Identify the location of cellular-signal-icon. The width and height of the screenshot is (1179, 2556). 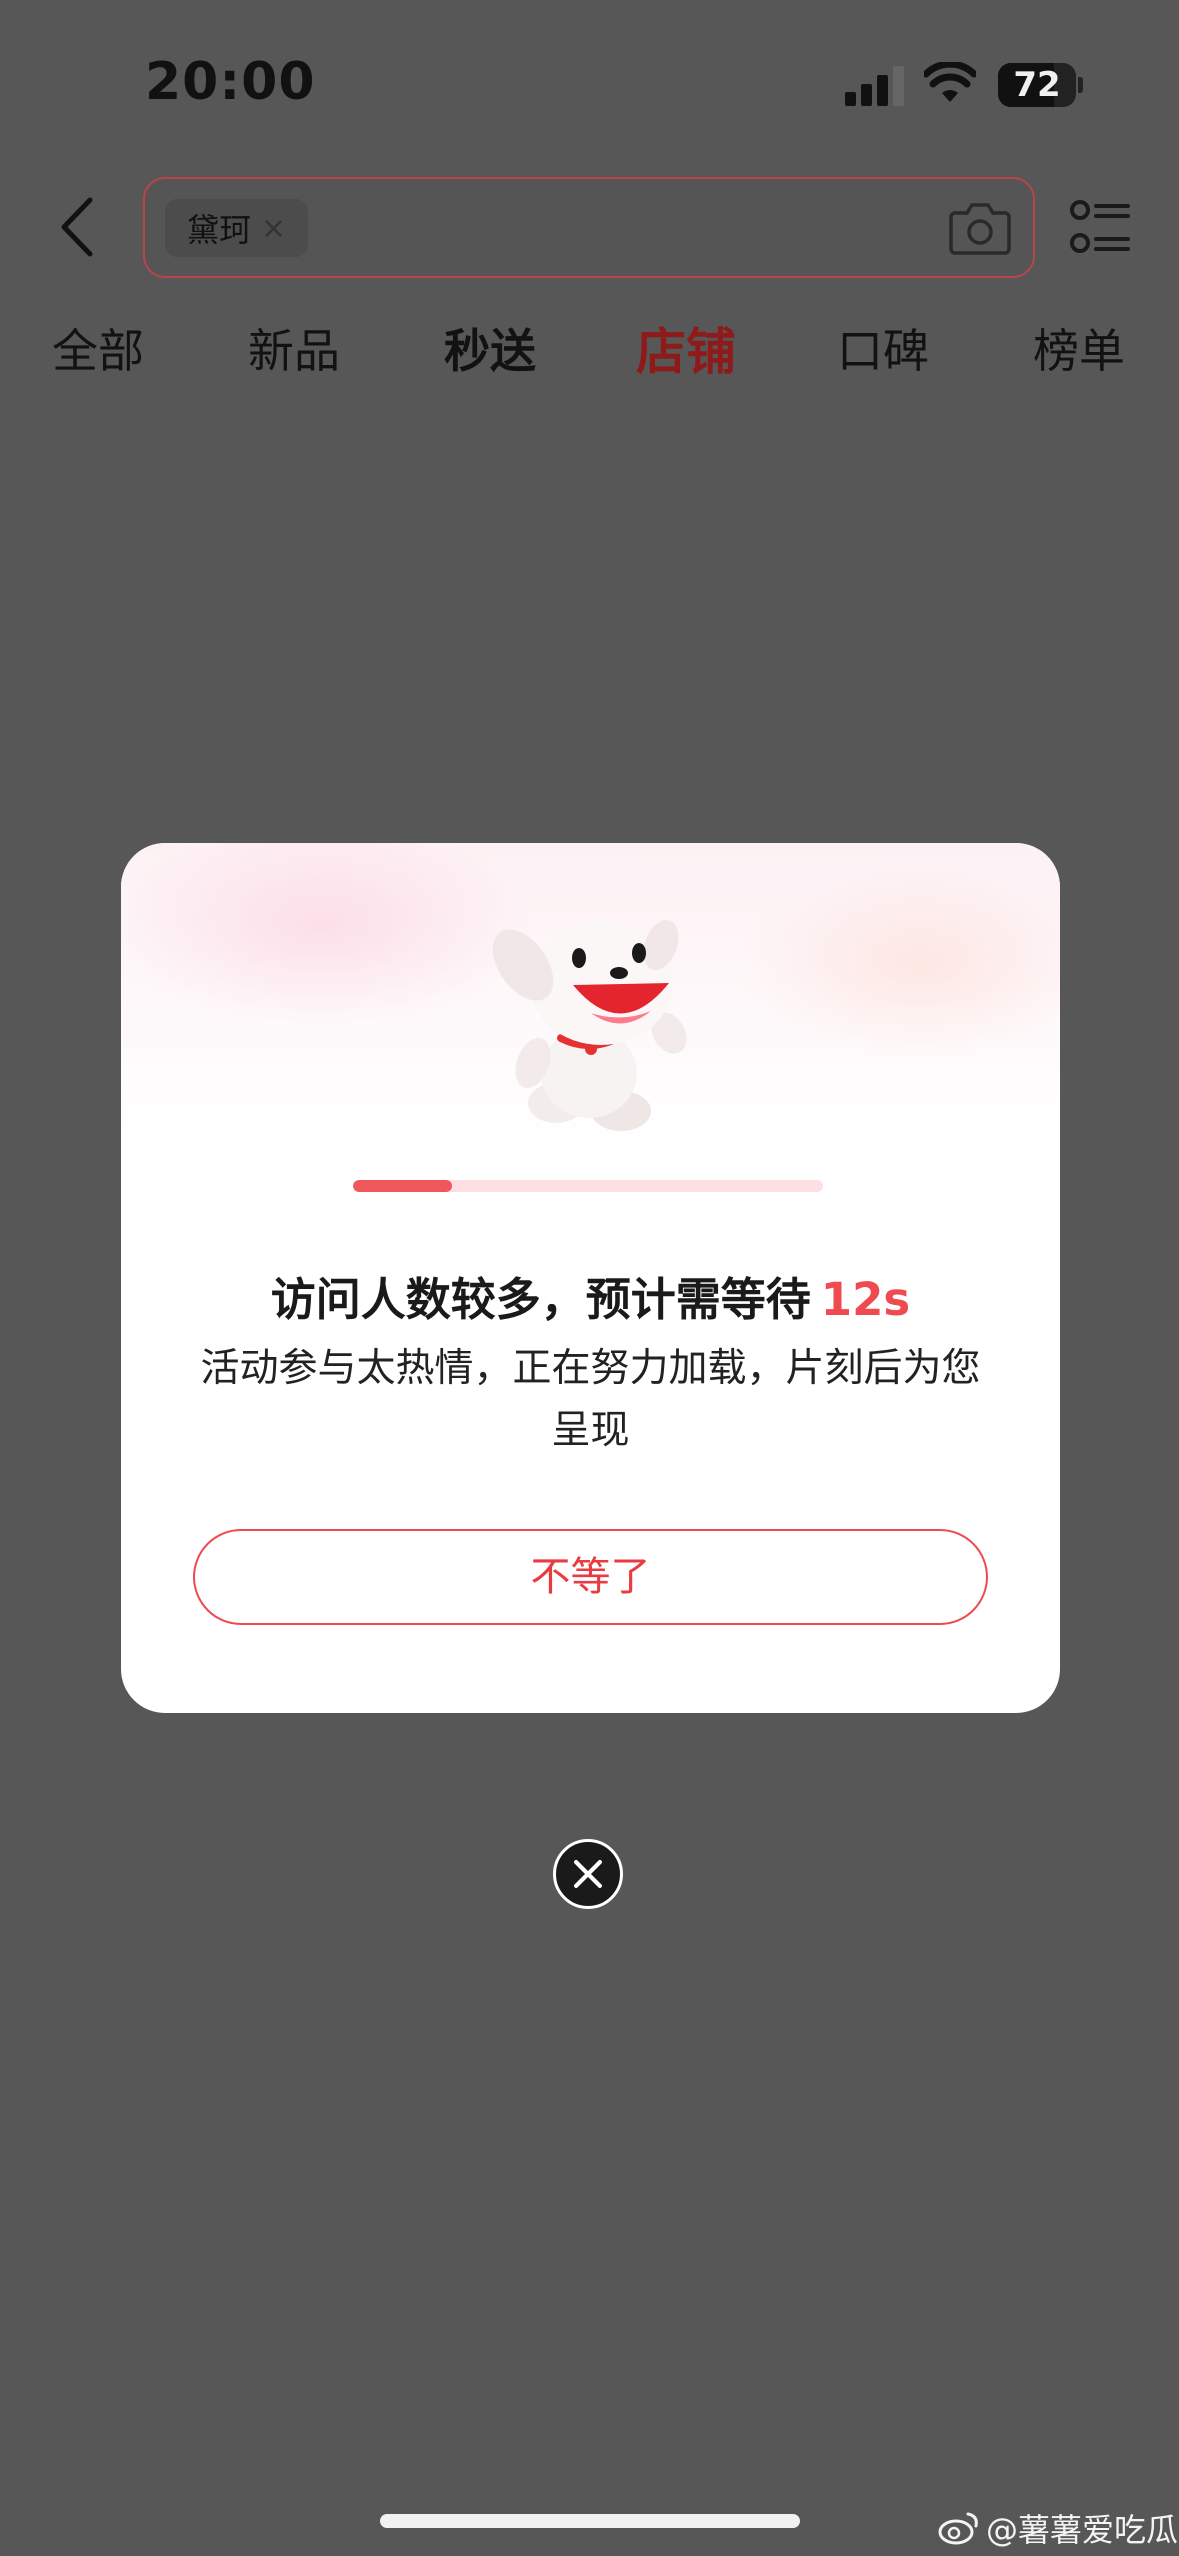
(875, 86).